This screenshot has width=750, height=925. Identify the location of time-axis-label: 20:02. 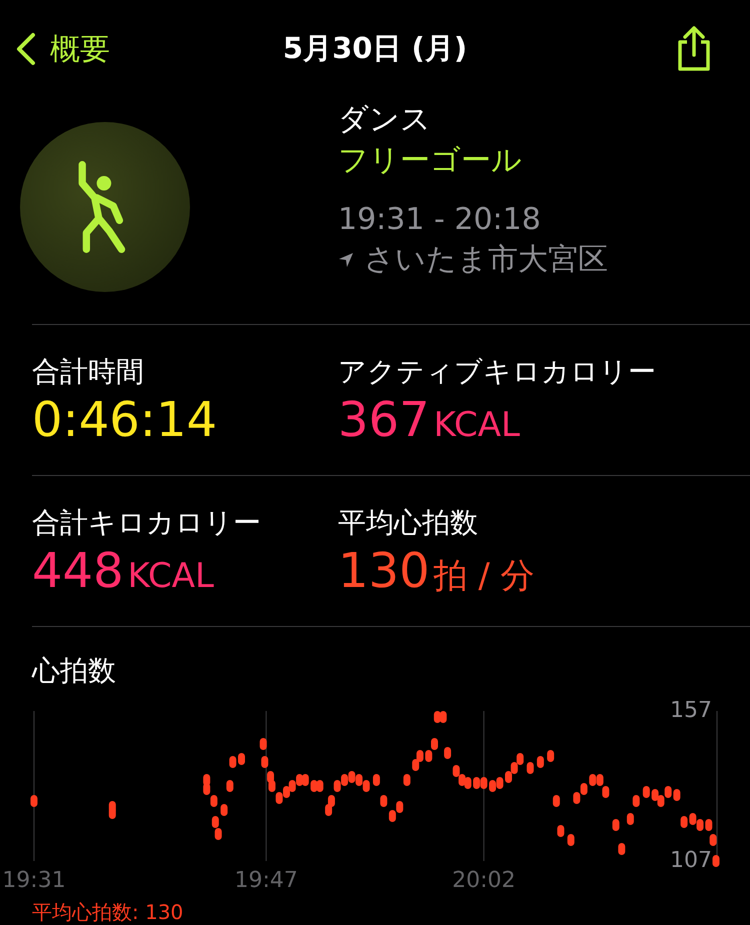
(484, 880).